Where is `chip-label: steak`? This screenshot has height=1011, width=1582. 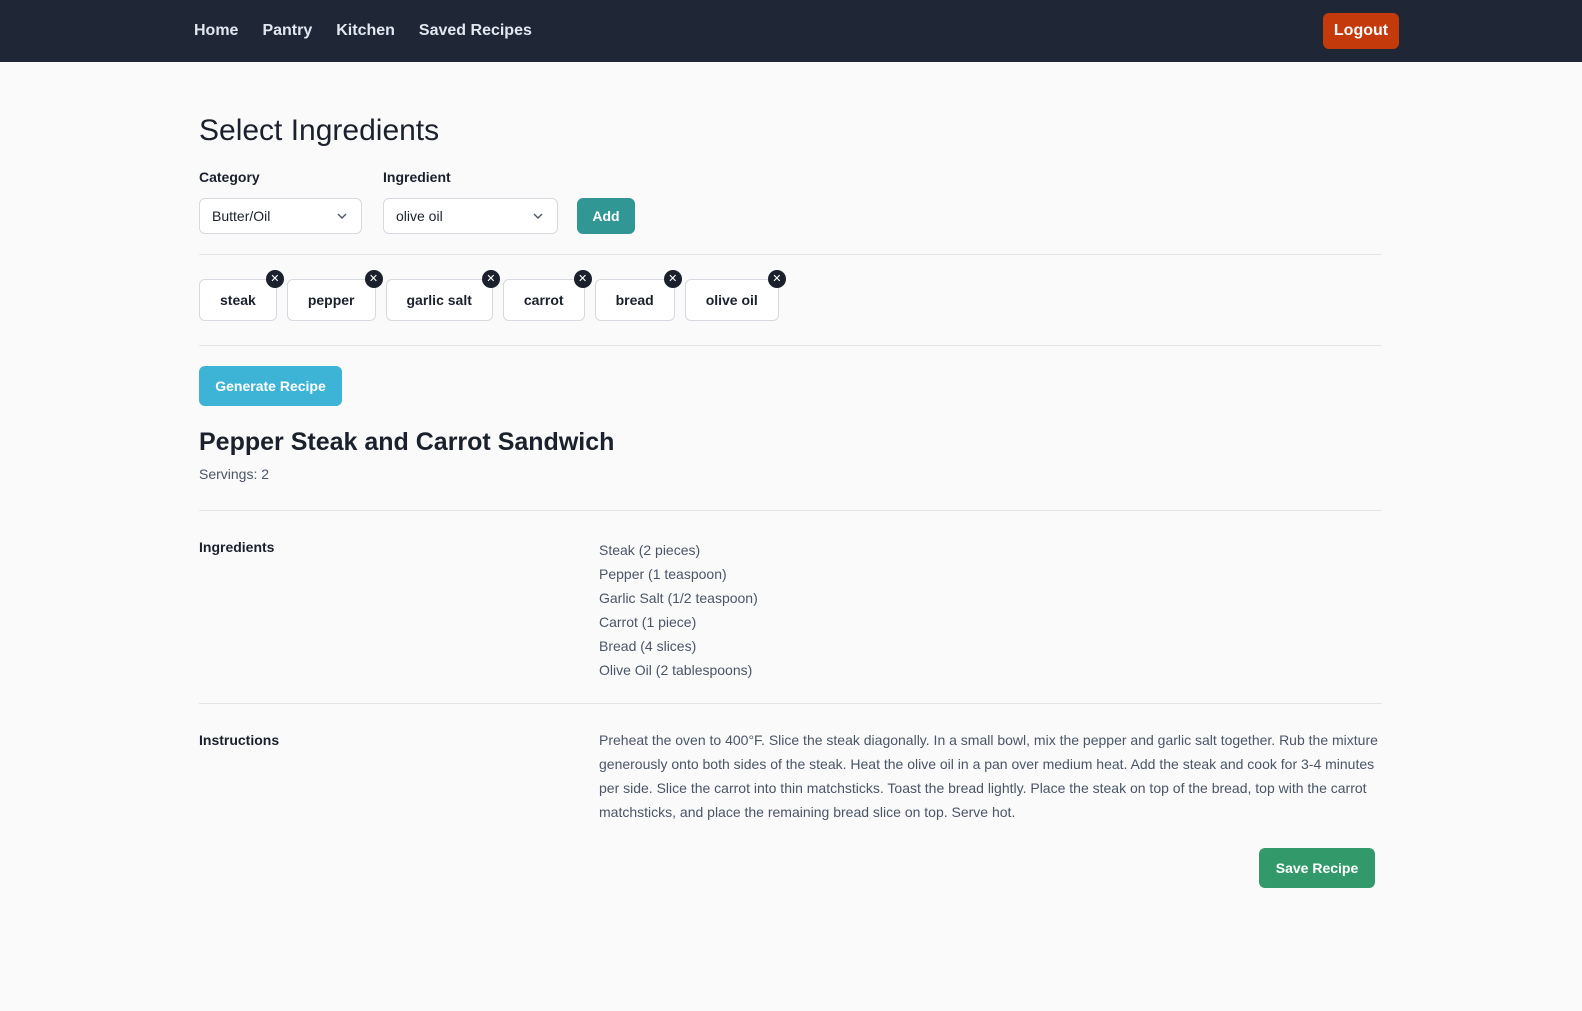 chip-label: steak is located at coordinates (238, 300).